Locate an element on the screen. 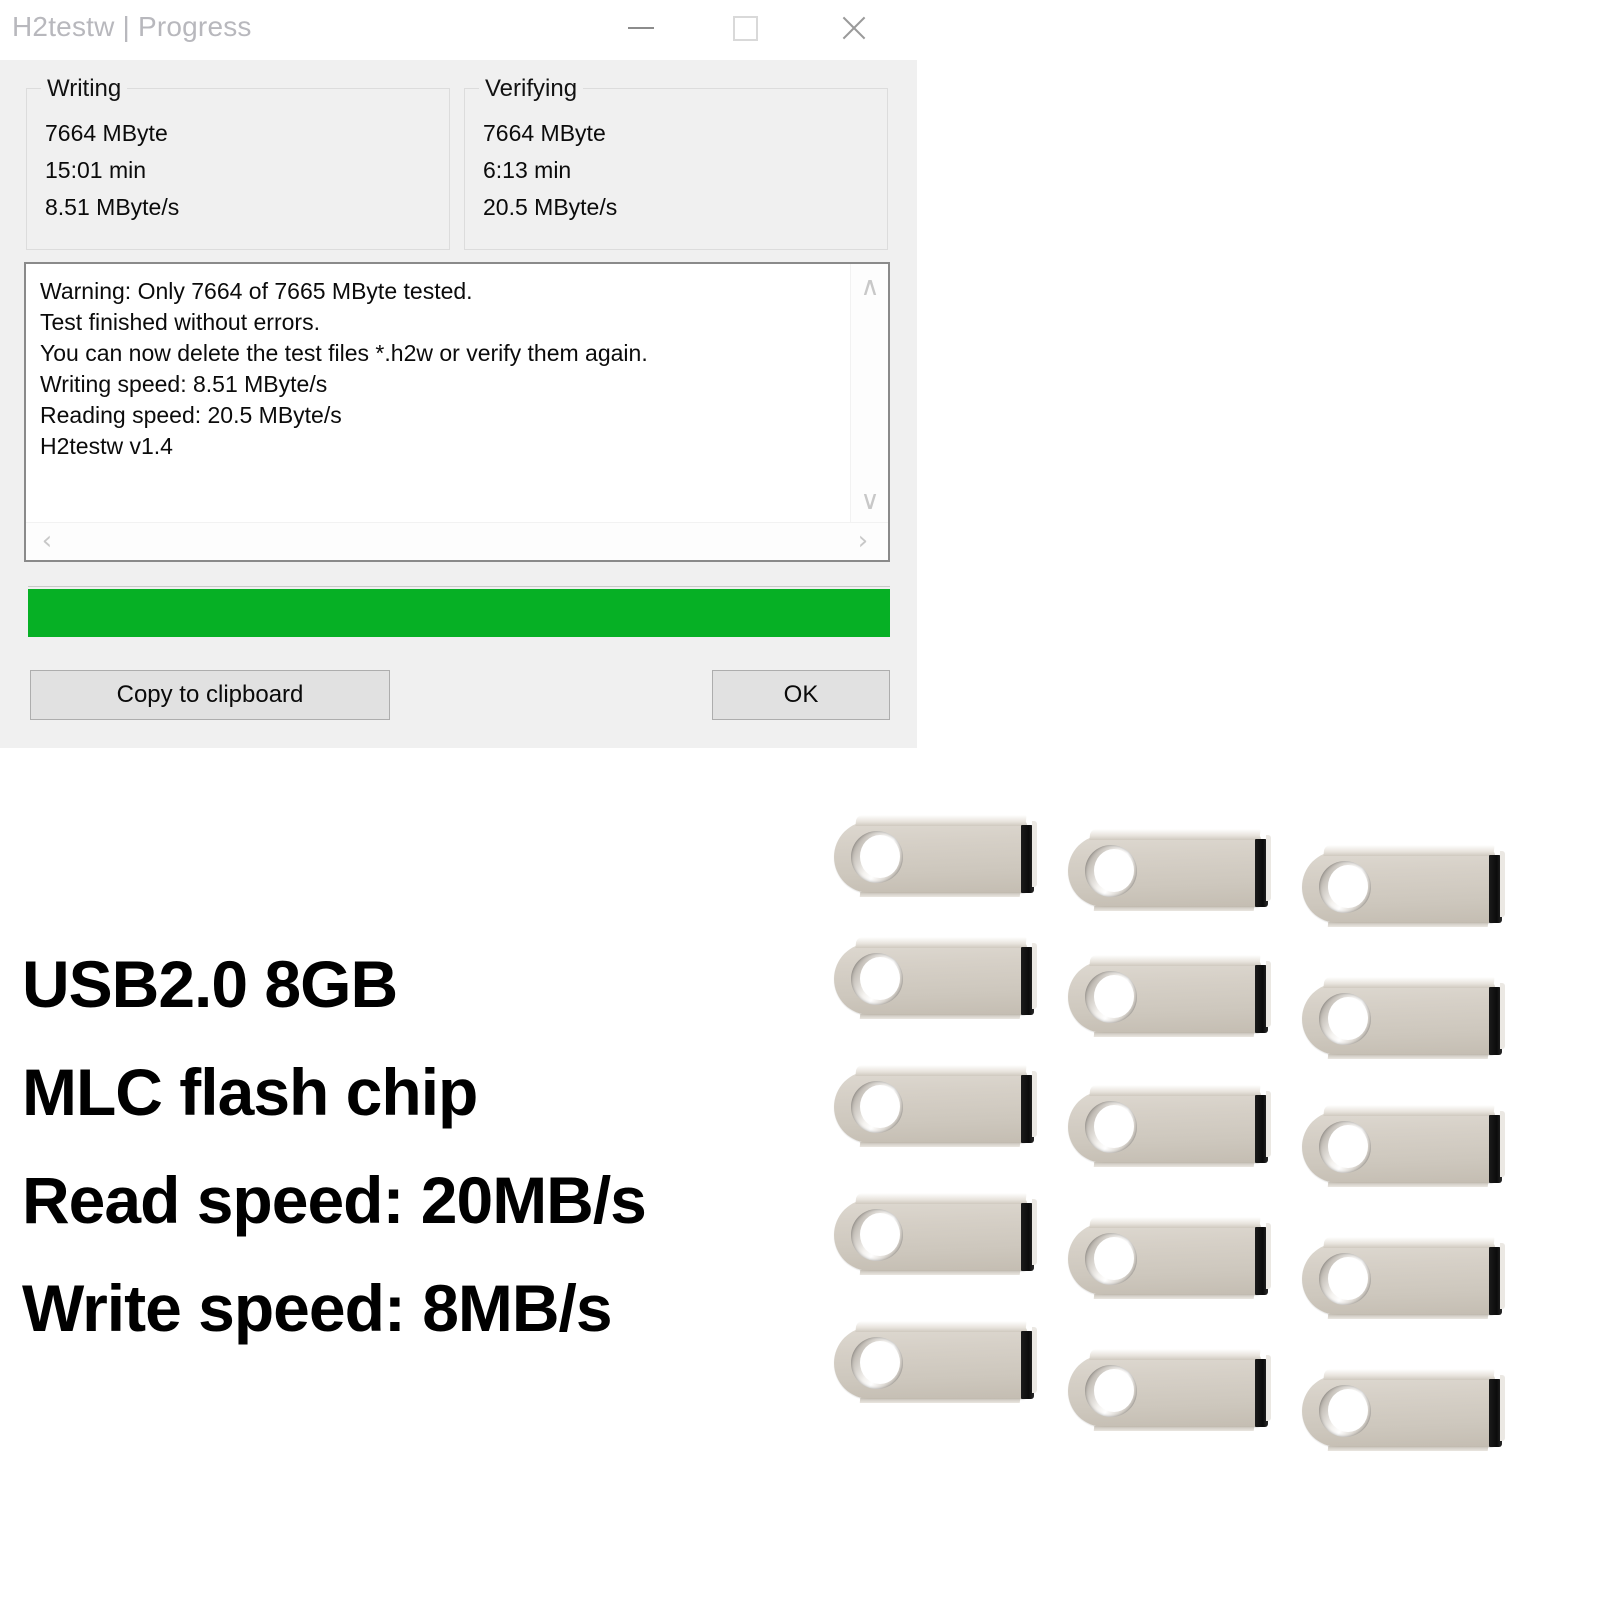 The width and height of the screenshot is (1600, 1600). spec-line-capacity: USB2.0 8GB is located at coordinates (210, 984).